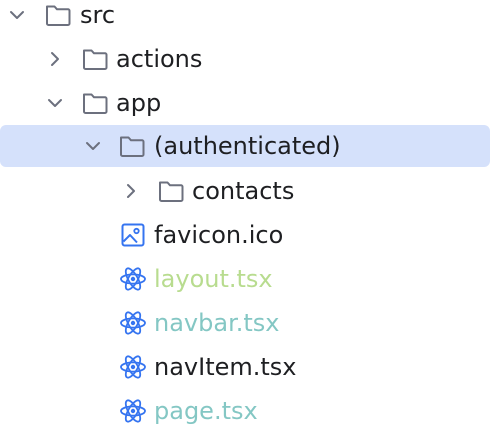 Image resolution: width=493 pixels, height=430 pixels. Describe the element at coordinates (217, 323) in the screenshot. I see `tree-node-label: navbar.tsx` at that location.